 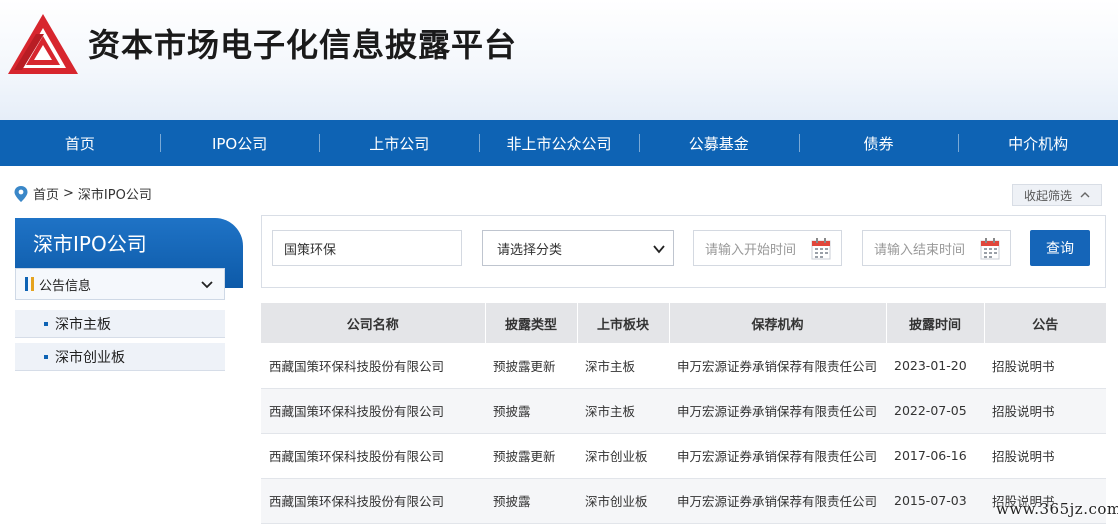 I want to click on sidebar-section-announcements: 公告信息, so click(x=120, y=284).